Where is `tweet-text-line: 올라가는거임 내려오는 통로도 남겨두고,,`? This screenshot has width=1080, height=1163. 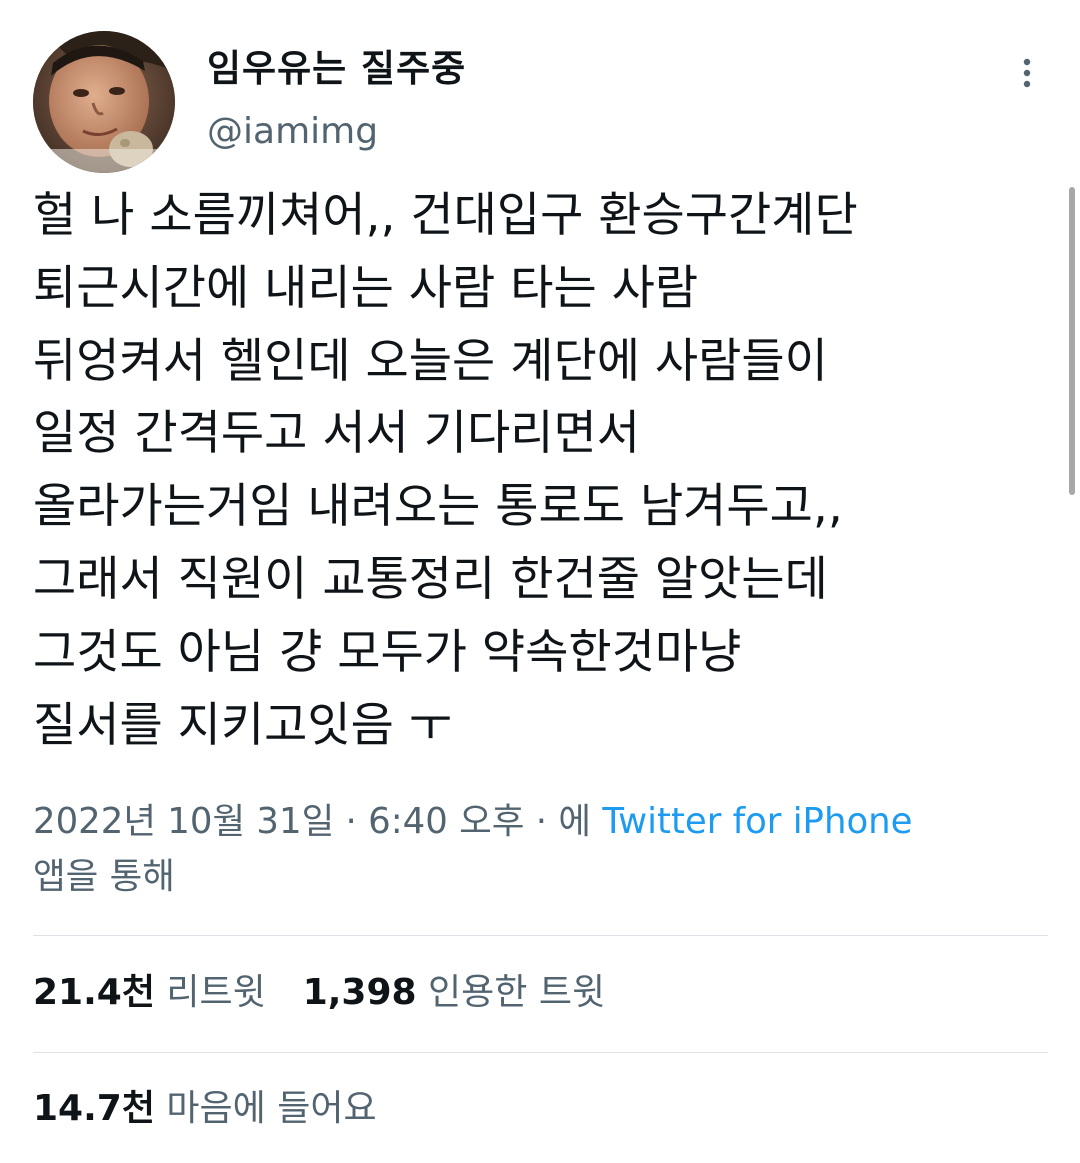 tweet-text-line: 올라가는거임 내려오는 통로도 남겨두고,, is located at coordinates (438, 507).